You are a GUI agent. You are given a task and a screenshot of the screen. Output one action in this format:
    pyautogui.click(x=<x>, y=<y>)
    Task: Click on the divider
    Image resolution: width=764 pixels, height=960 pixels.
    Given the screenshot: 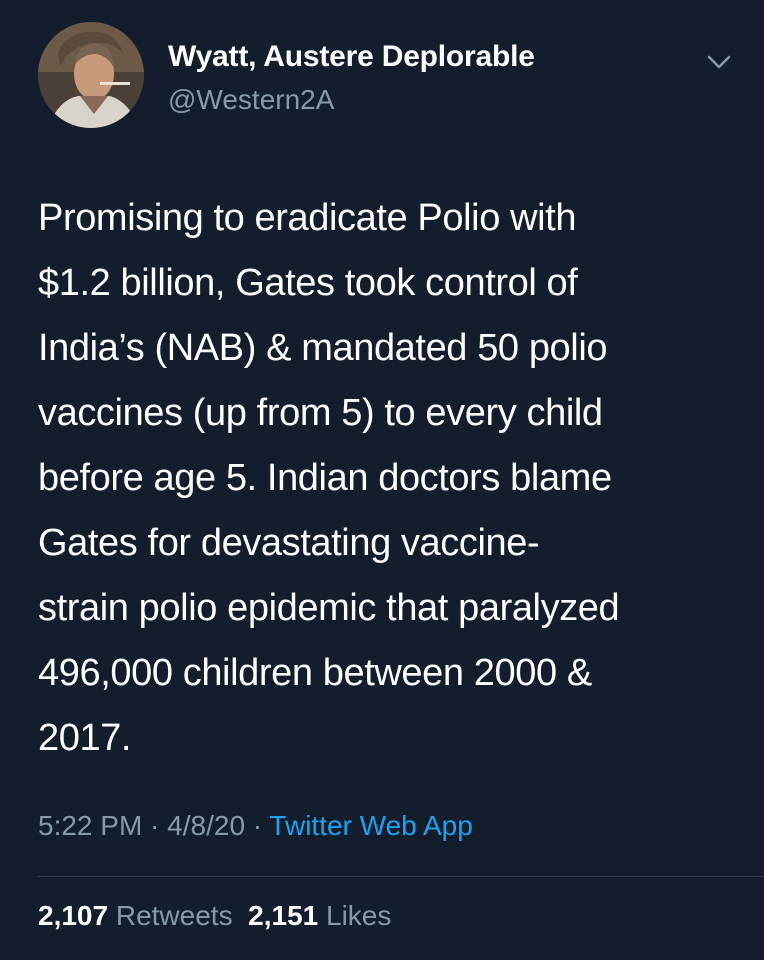 What is the action you would take?
    pyautogui.click(x=401, y=876)
    